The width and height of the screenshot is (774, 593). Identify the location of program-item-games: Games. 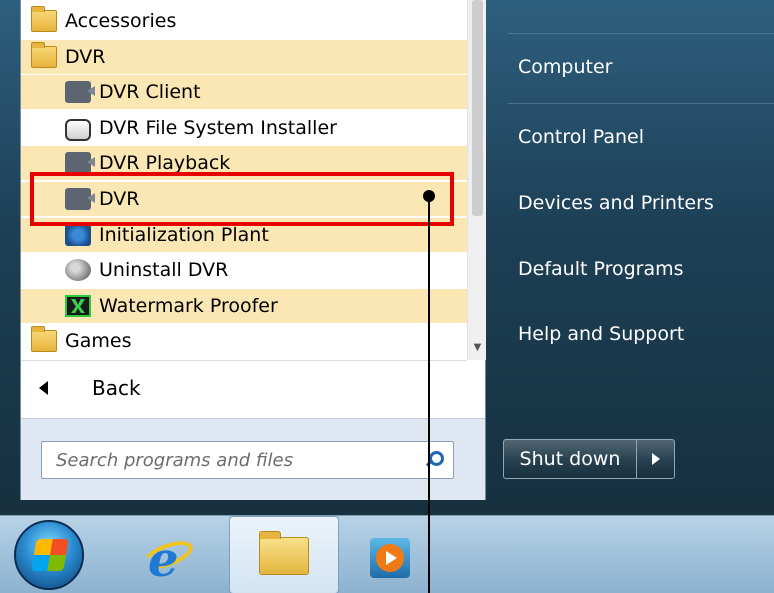
(244, 341).